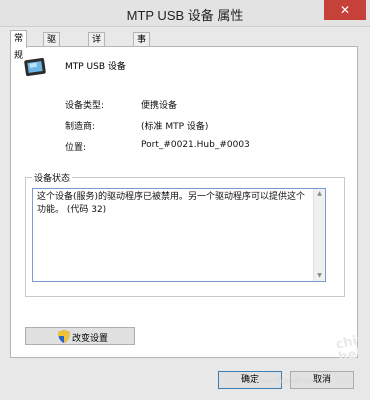 This screenshot has width=370, height=400. Describe the element at coordinates (80, 127) in the screenshot. I see `manufacturer-label: 制造商:` at that location.